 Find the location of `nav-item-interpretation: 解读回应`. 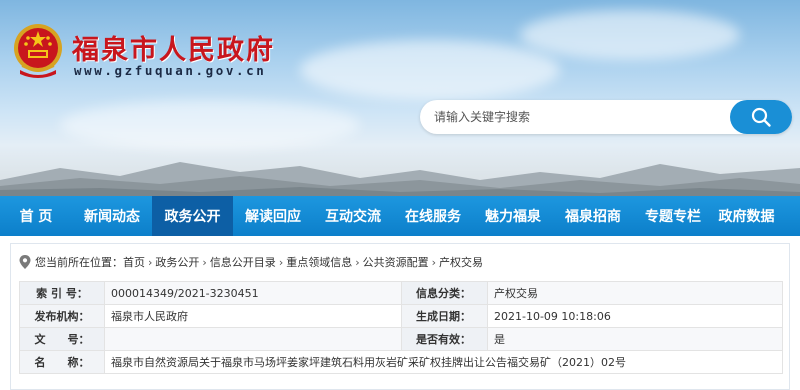

nav-item-interpretation: 解读回应 is located at coordinates (273, 216).